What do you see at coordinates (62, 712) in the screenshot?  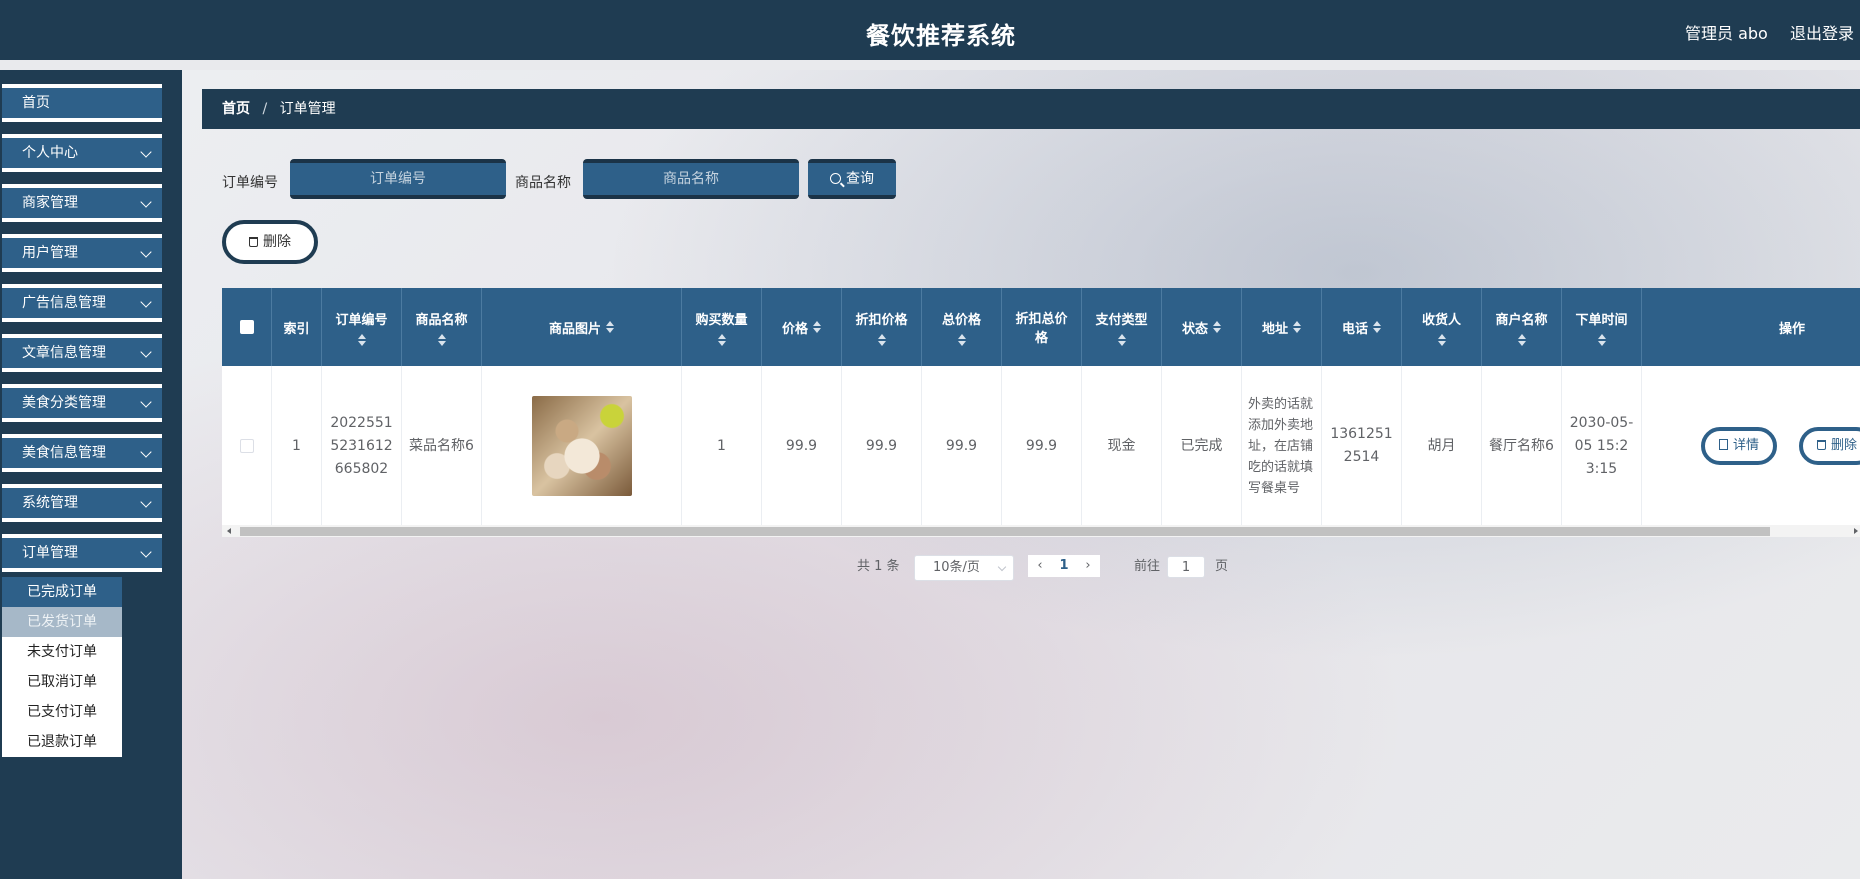 I see `submenu-item-paid-orders: 已支付订单` at bounding box center [62, 712].